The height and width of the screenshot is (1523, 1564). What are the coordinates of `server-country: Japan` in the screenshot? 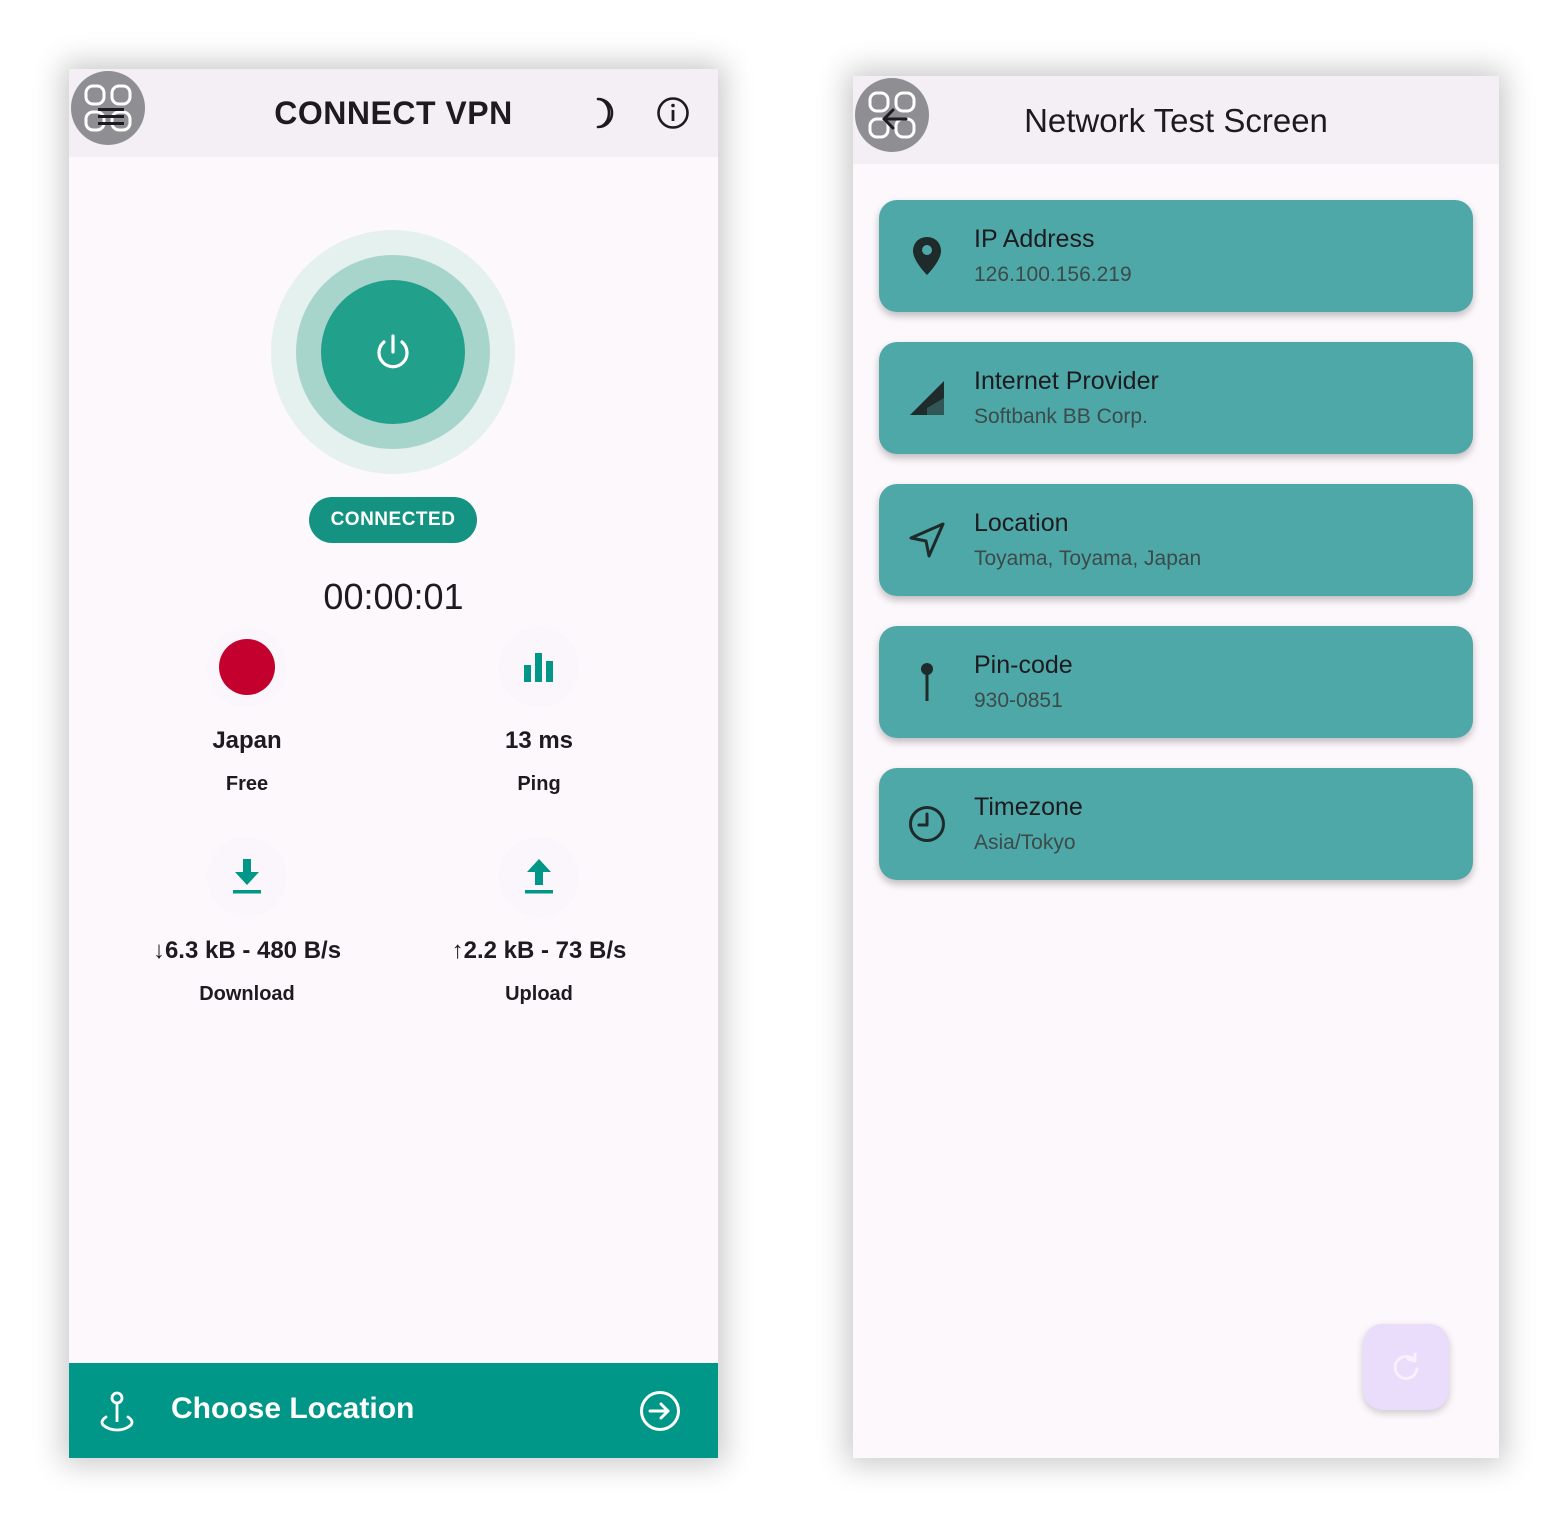 It's located at (247, 740).